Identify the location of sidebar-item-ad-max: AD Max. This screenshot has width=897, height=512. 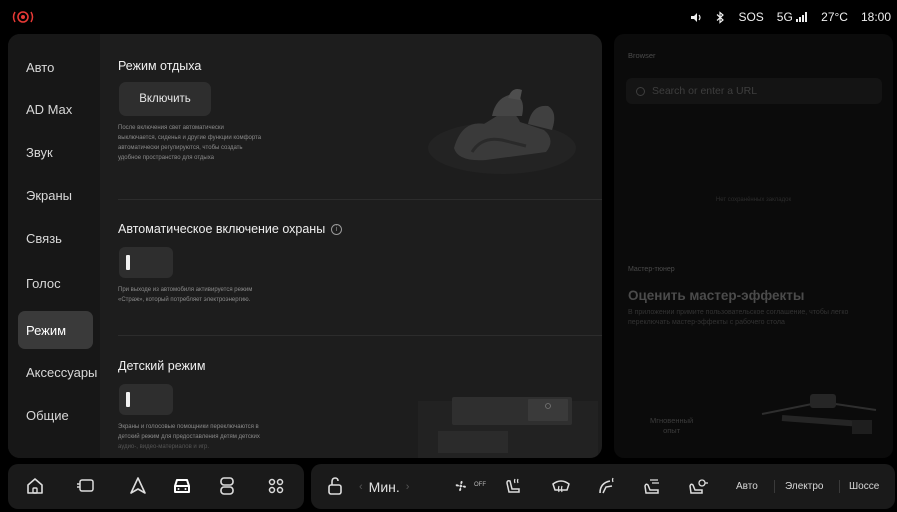
(55, 109).